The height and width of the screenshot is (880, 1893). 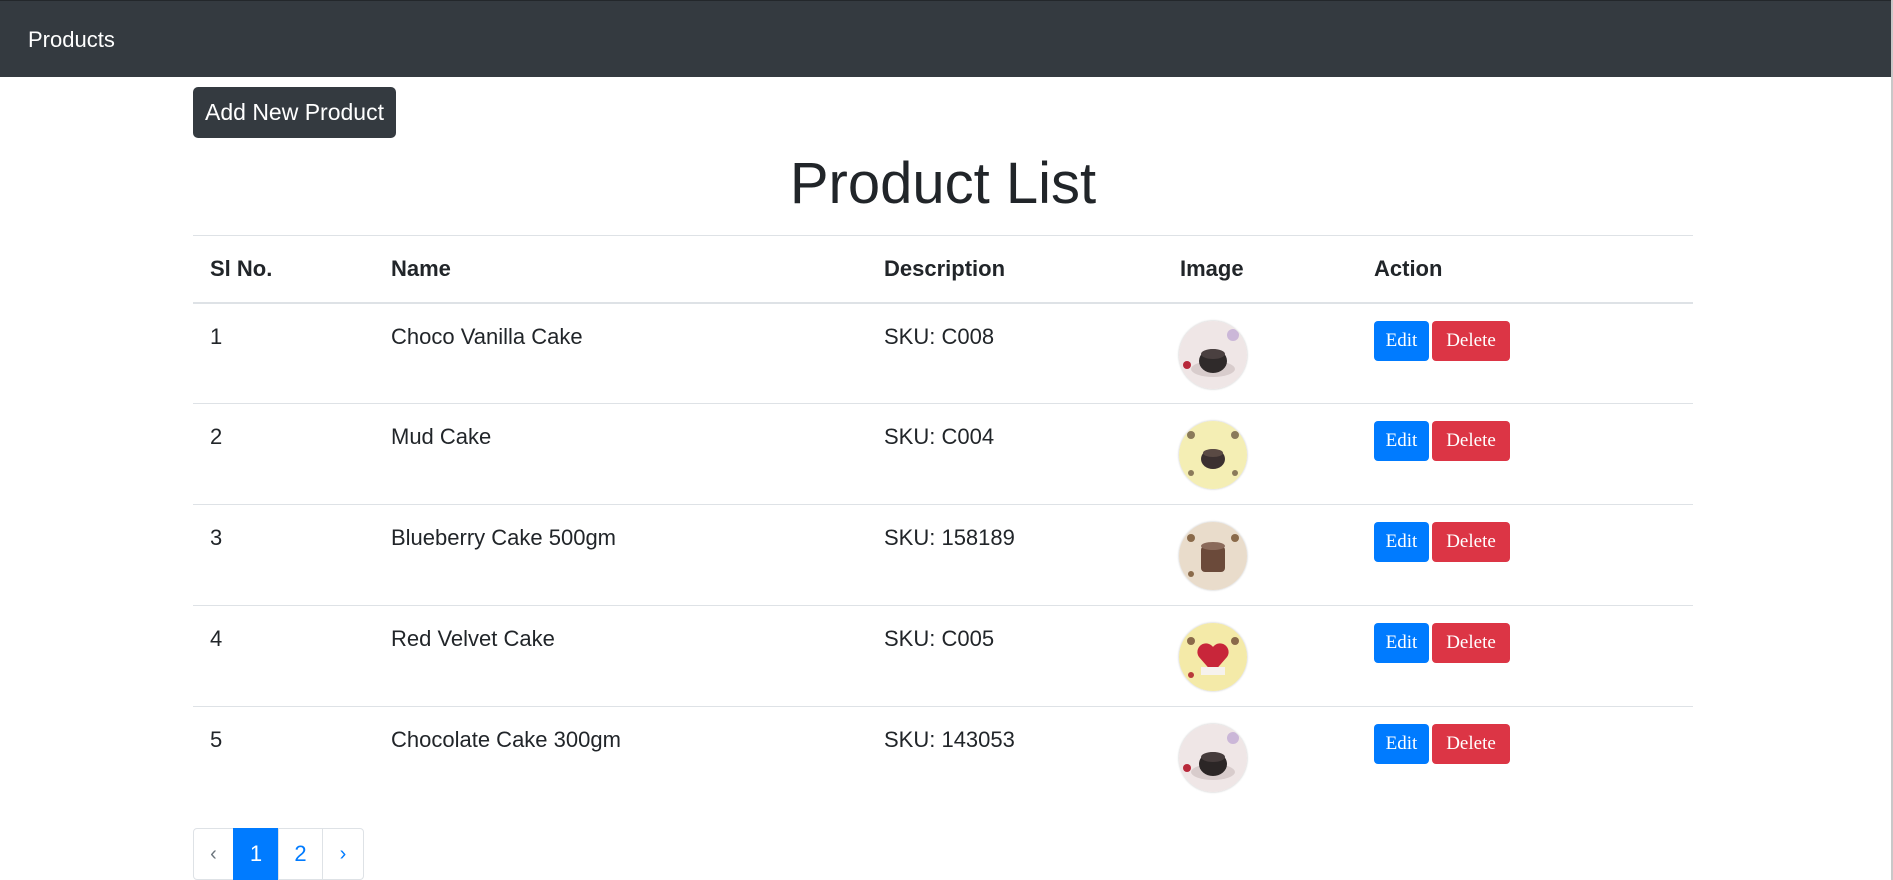 What do you see at coordinates (1260, 269) in the screenshot?
I see `column-header-image: Image` at bounding box center [1260, 269].